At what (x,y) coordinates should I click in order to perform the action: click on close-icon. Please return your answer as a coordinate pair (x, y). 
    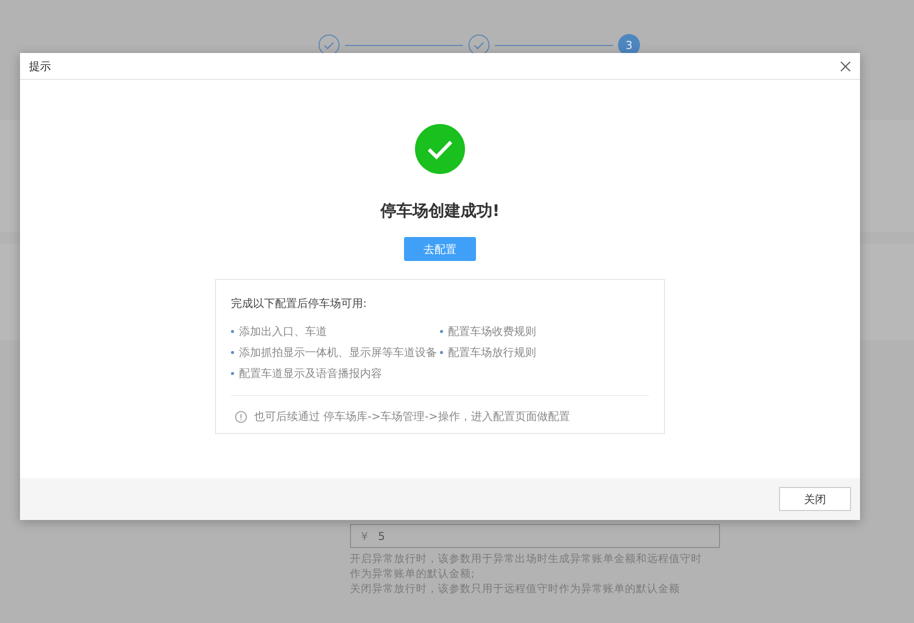
    Looking at the image, I should click on (845, 66).